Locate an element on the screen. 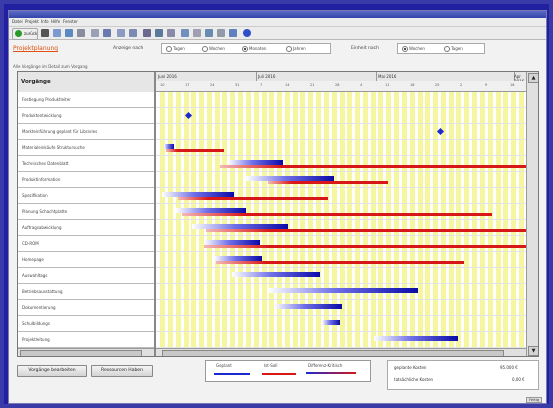  display-options-box: Tagen Wochen Monaten Jahren is located at coordinates (246, 48).